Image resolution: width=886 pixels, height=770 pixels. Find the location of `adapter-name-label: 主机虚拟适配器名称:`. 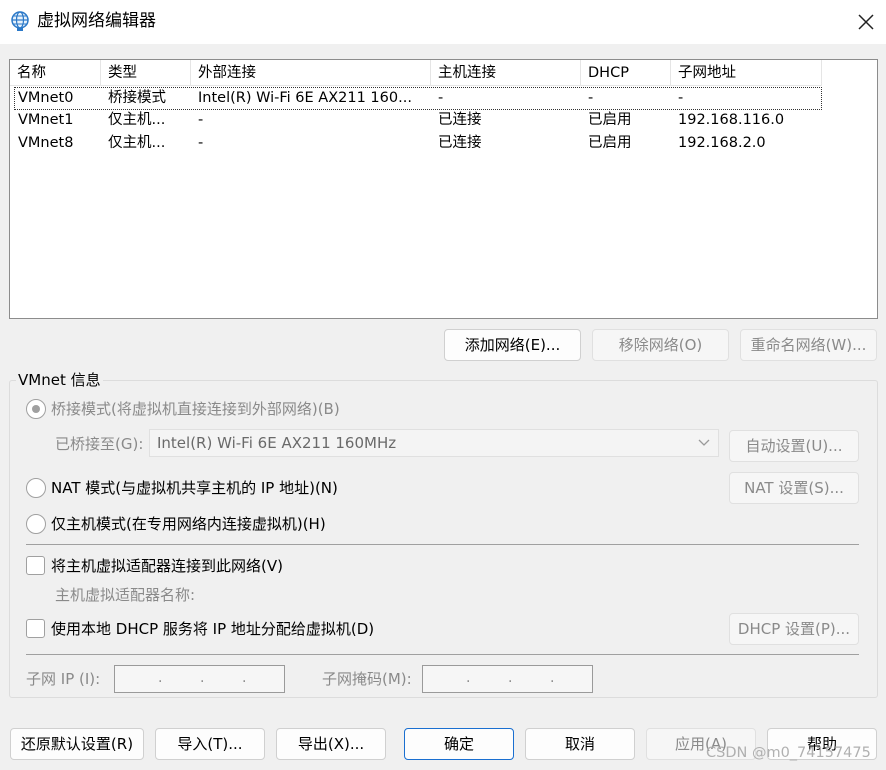

adapter-name-label: 主机虚拟适配器名称: is located at coordinates (125, 595).